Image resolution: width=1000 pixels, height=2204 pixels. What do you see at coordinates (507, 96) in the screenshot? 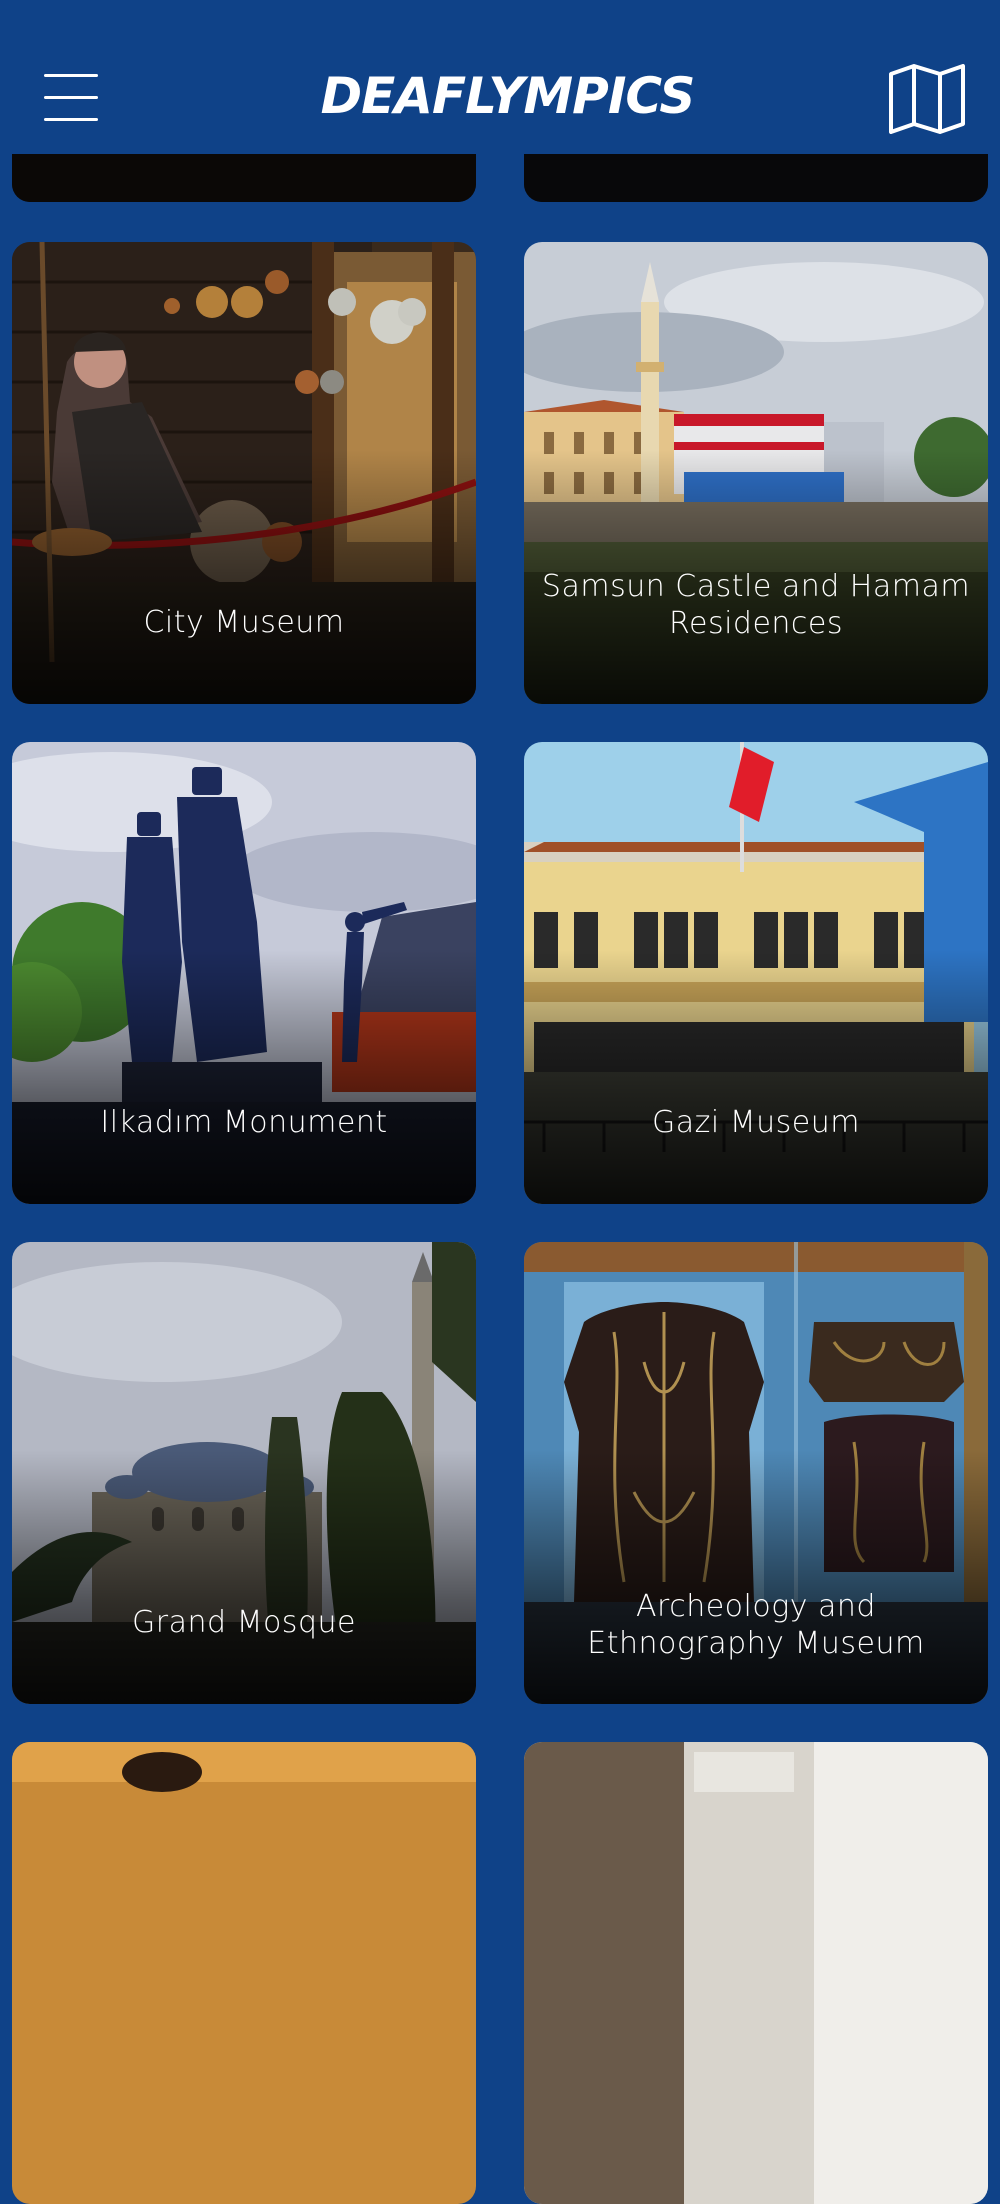
I see `deaflympics-logo: DEAFLYMPICS` at bounding box center [507, 96].